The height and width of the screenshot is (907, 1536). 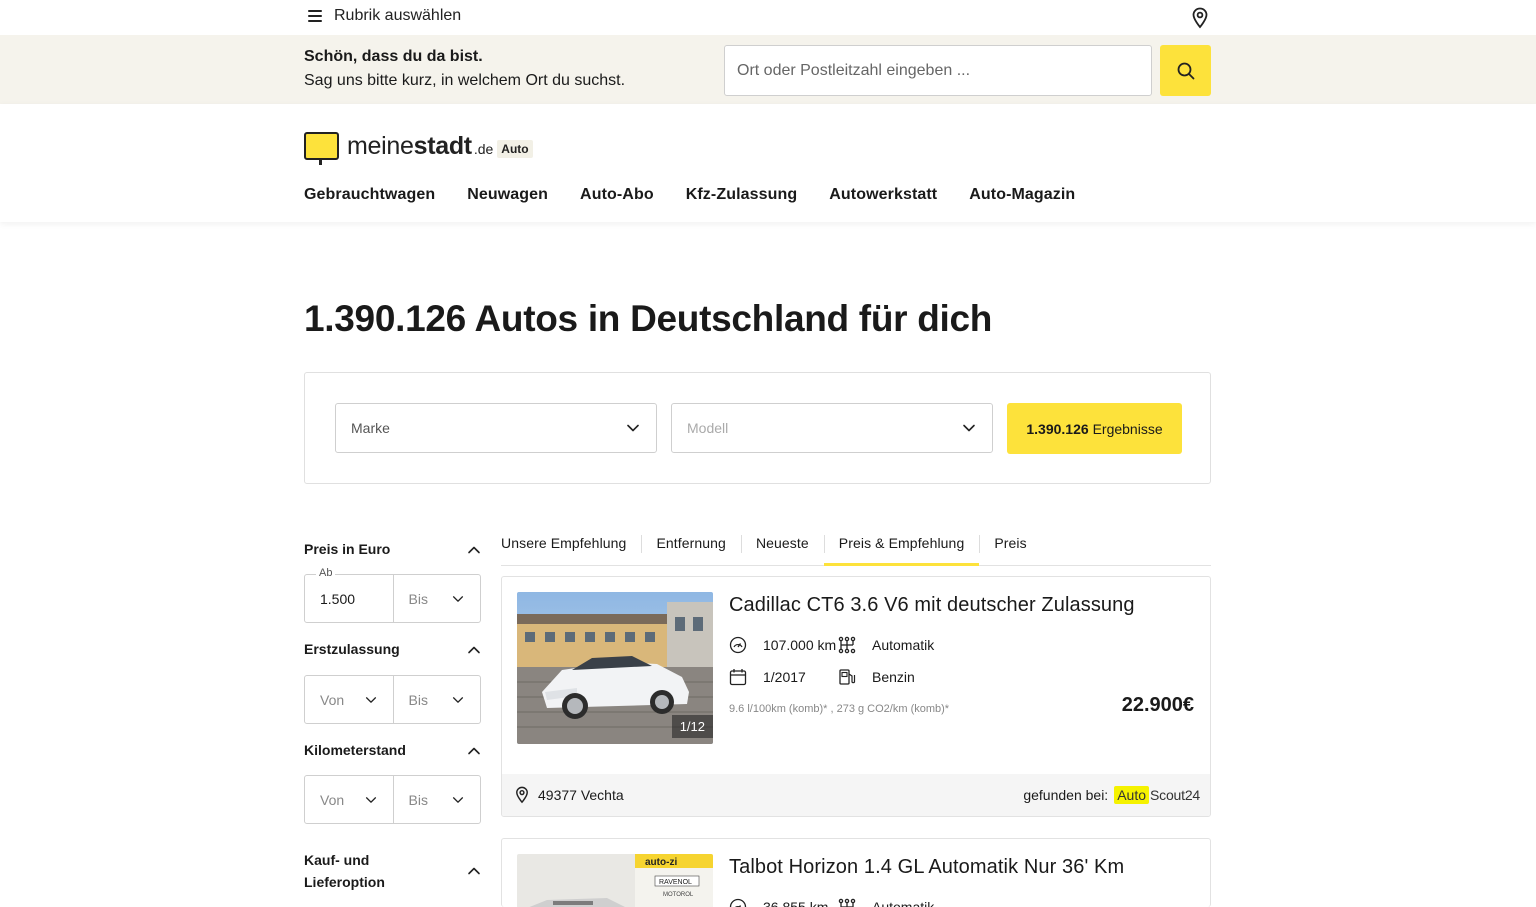 I want to click on site-logo: meine stadt .de Auto, so click(x=418, y=146).